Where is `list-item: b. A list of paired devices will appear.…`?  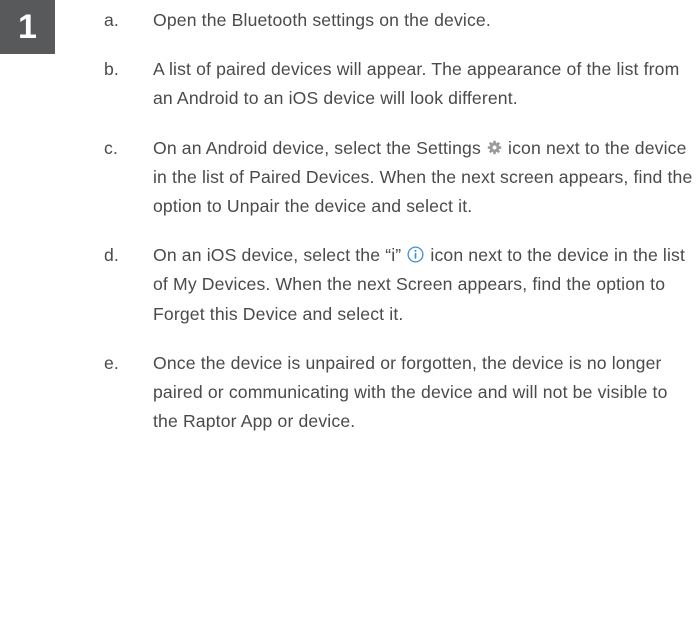 list-item: b. A list of paired devices will appear.… is located at coordinates (401, 84).